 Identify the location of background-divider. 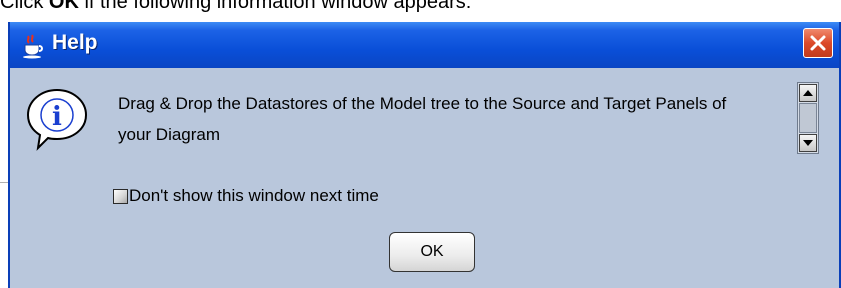
(4, 182).